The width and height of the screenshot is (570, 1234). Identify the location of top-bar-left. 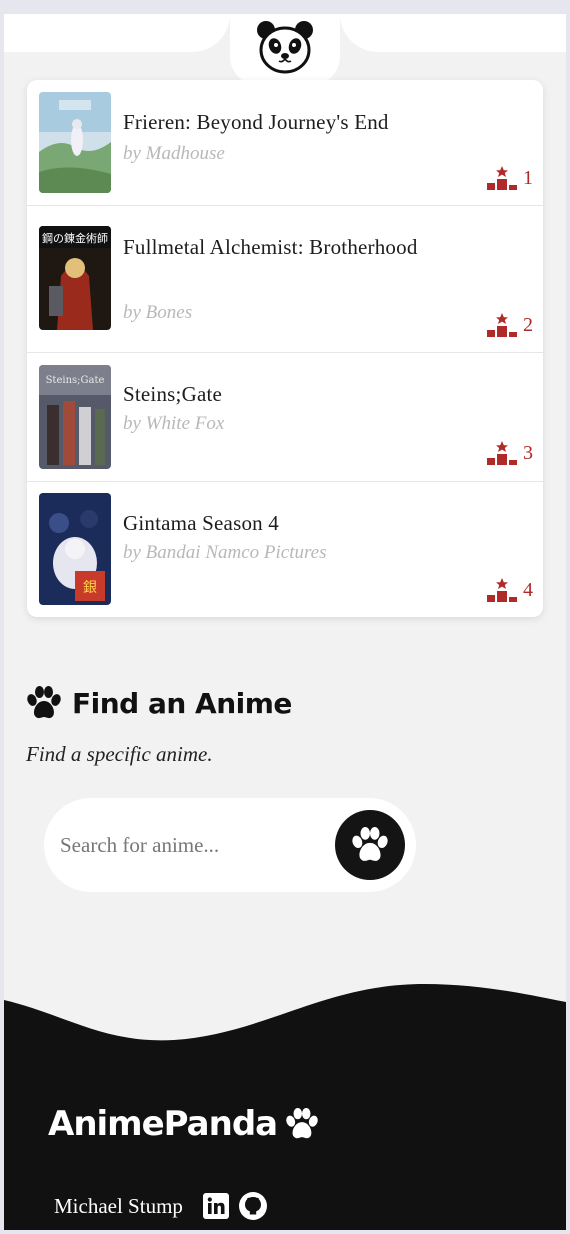
(117, 33).